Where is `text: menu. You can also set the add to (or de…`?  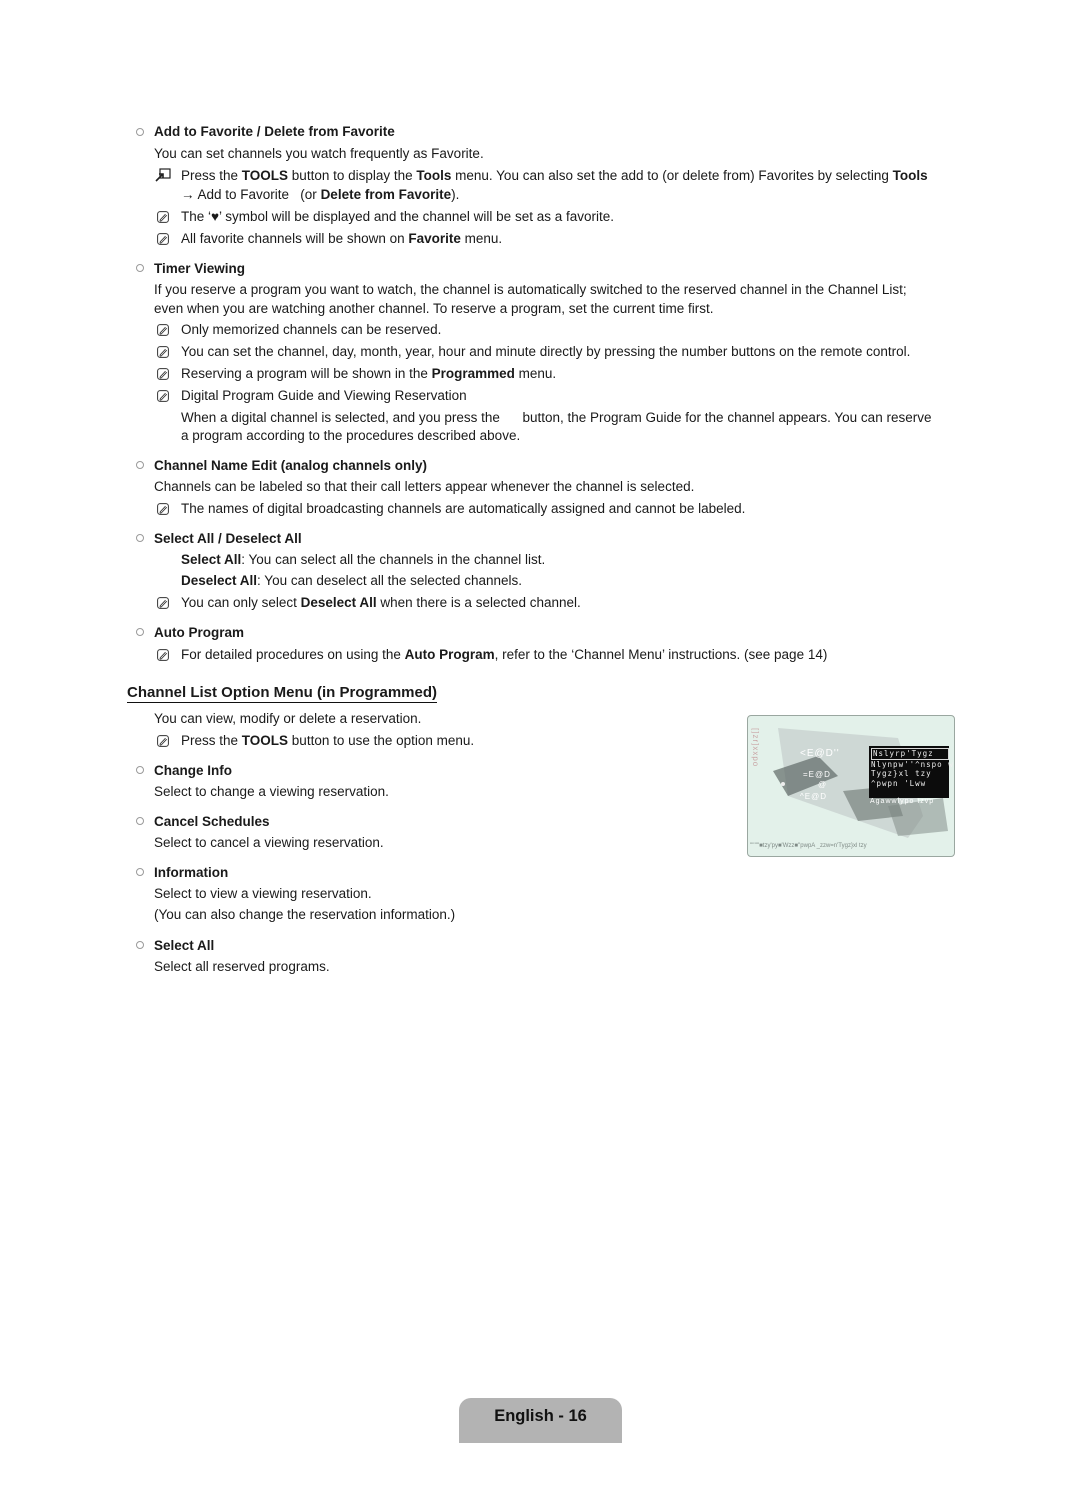
text: menu. You can also set the add to (or de… is located at coordinates (672, 175).